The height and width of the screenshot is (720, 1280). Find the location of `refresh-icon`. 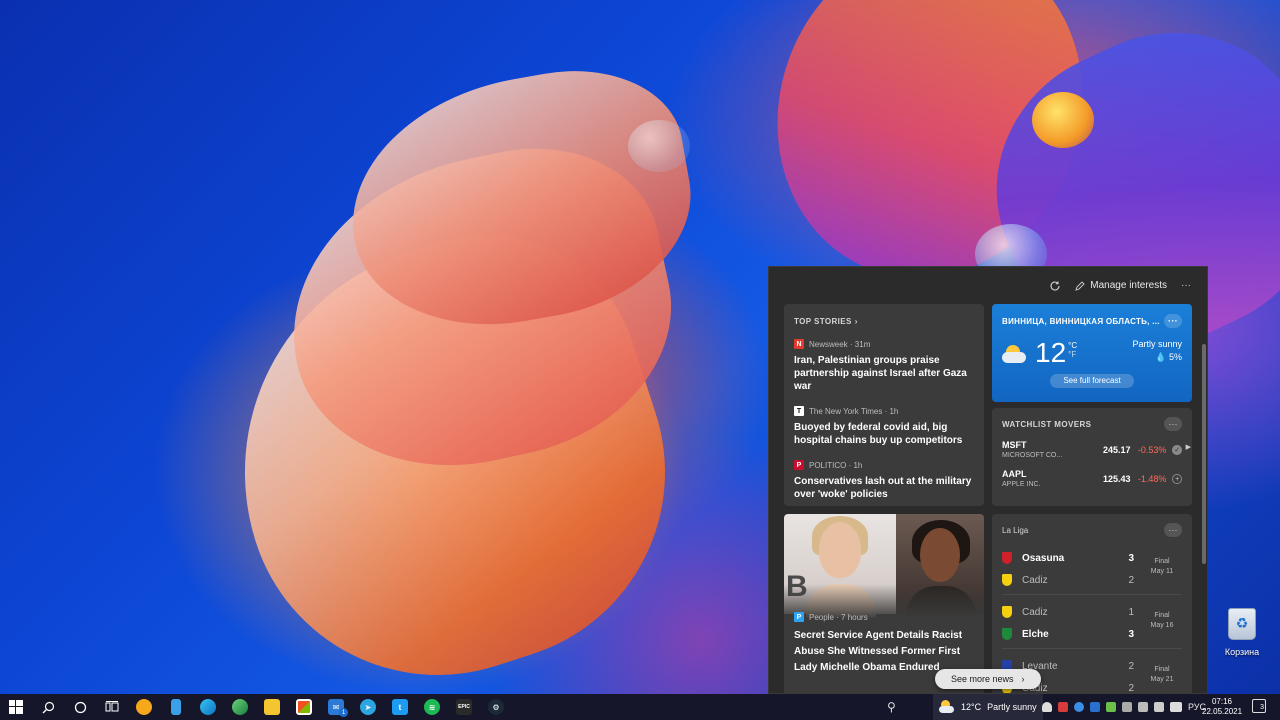

refresh-icon is located at coordinates (1055, 285).